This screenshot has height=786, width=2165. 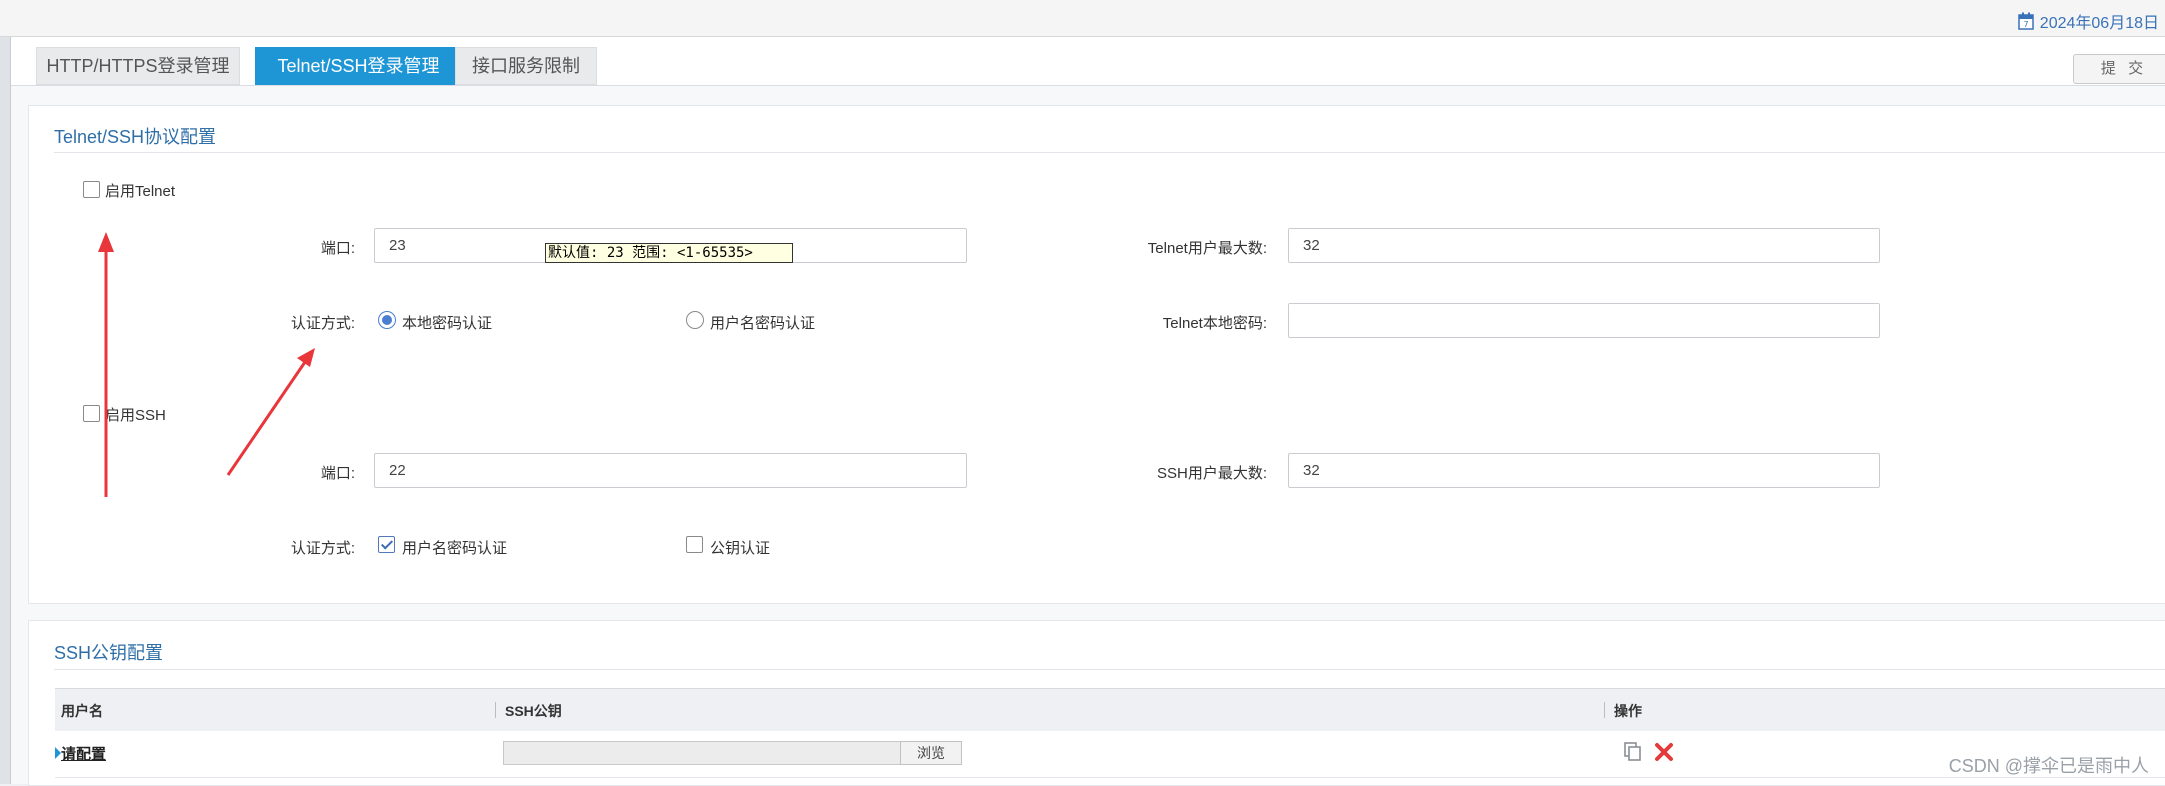 I want to click on tab-telnet-ssh: Telnet/SSH登录管理, so click(x=358, y=66).